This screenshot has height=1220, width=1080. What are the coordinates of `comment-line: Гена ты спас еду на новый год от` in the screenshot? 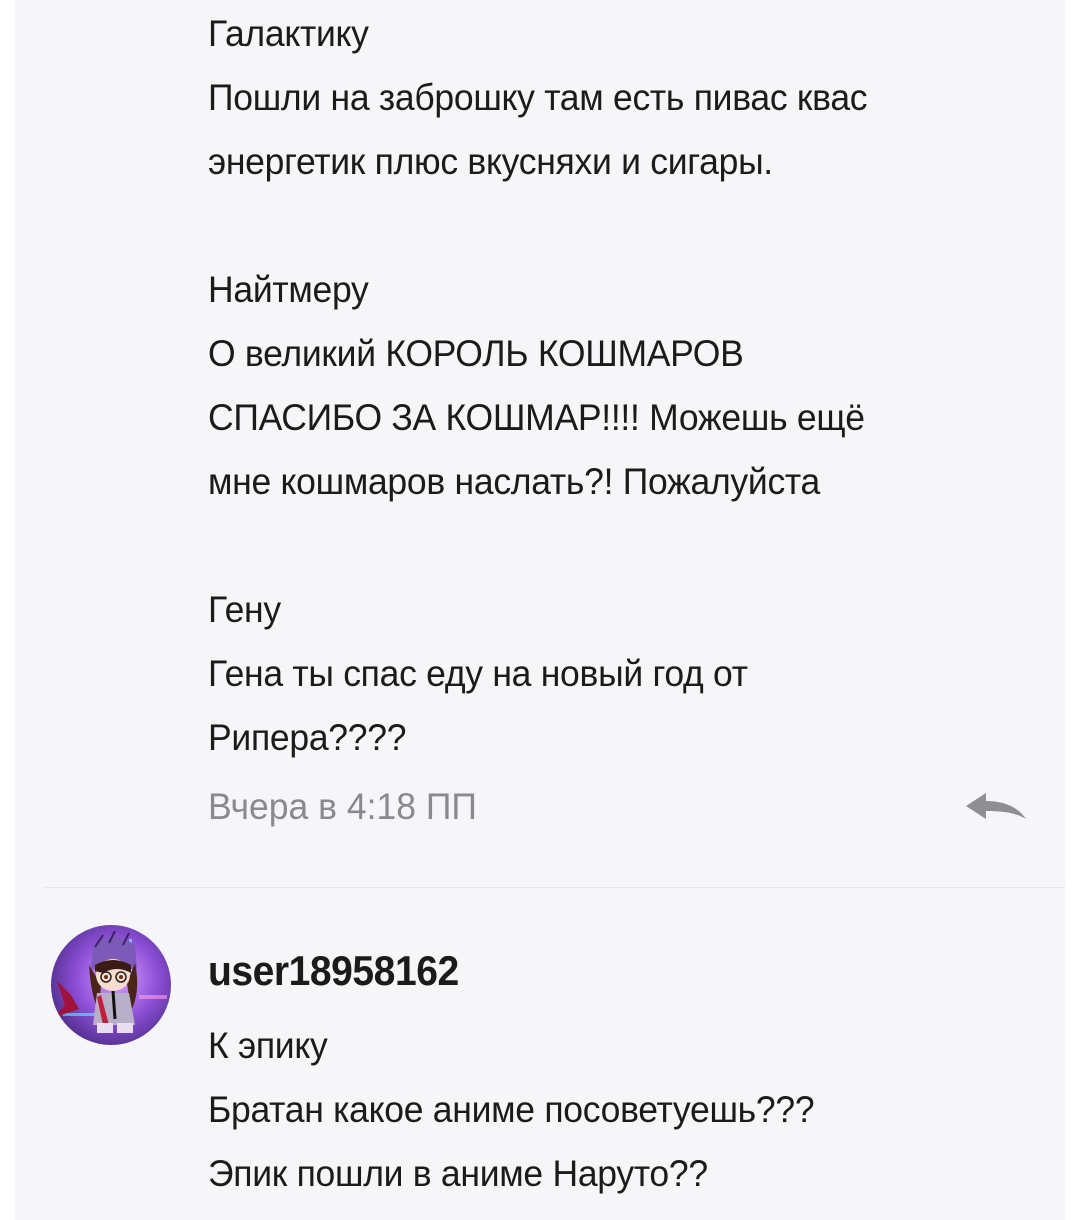 It's located at (478, 673).